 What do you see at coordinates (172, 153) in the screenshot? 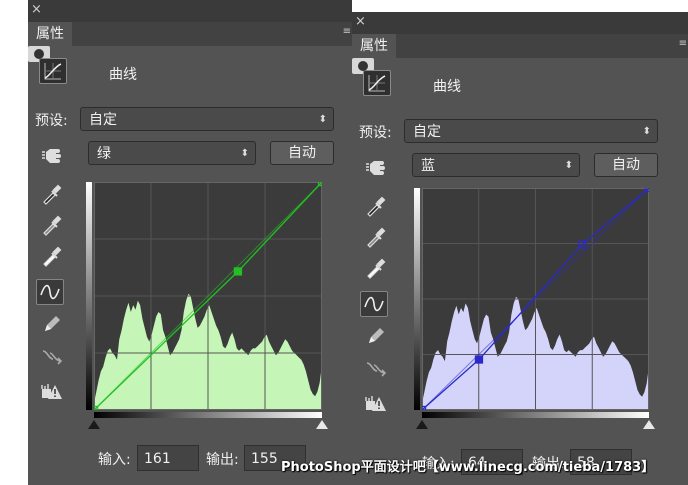
I see `channel-select: 绿 ⬍` at bounding box center [172, 153].